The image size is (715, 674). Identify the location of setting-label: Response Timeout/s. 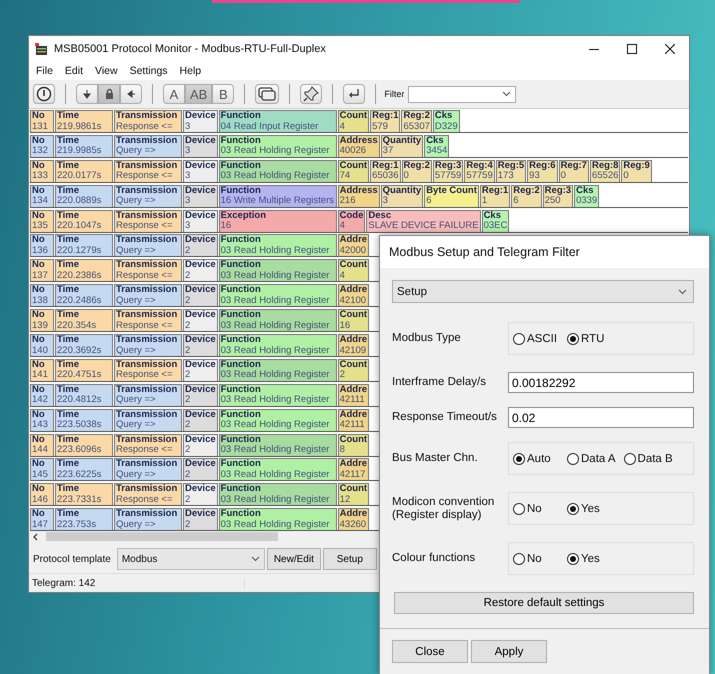
(445, 417).